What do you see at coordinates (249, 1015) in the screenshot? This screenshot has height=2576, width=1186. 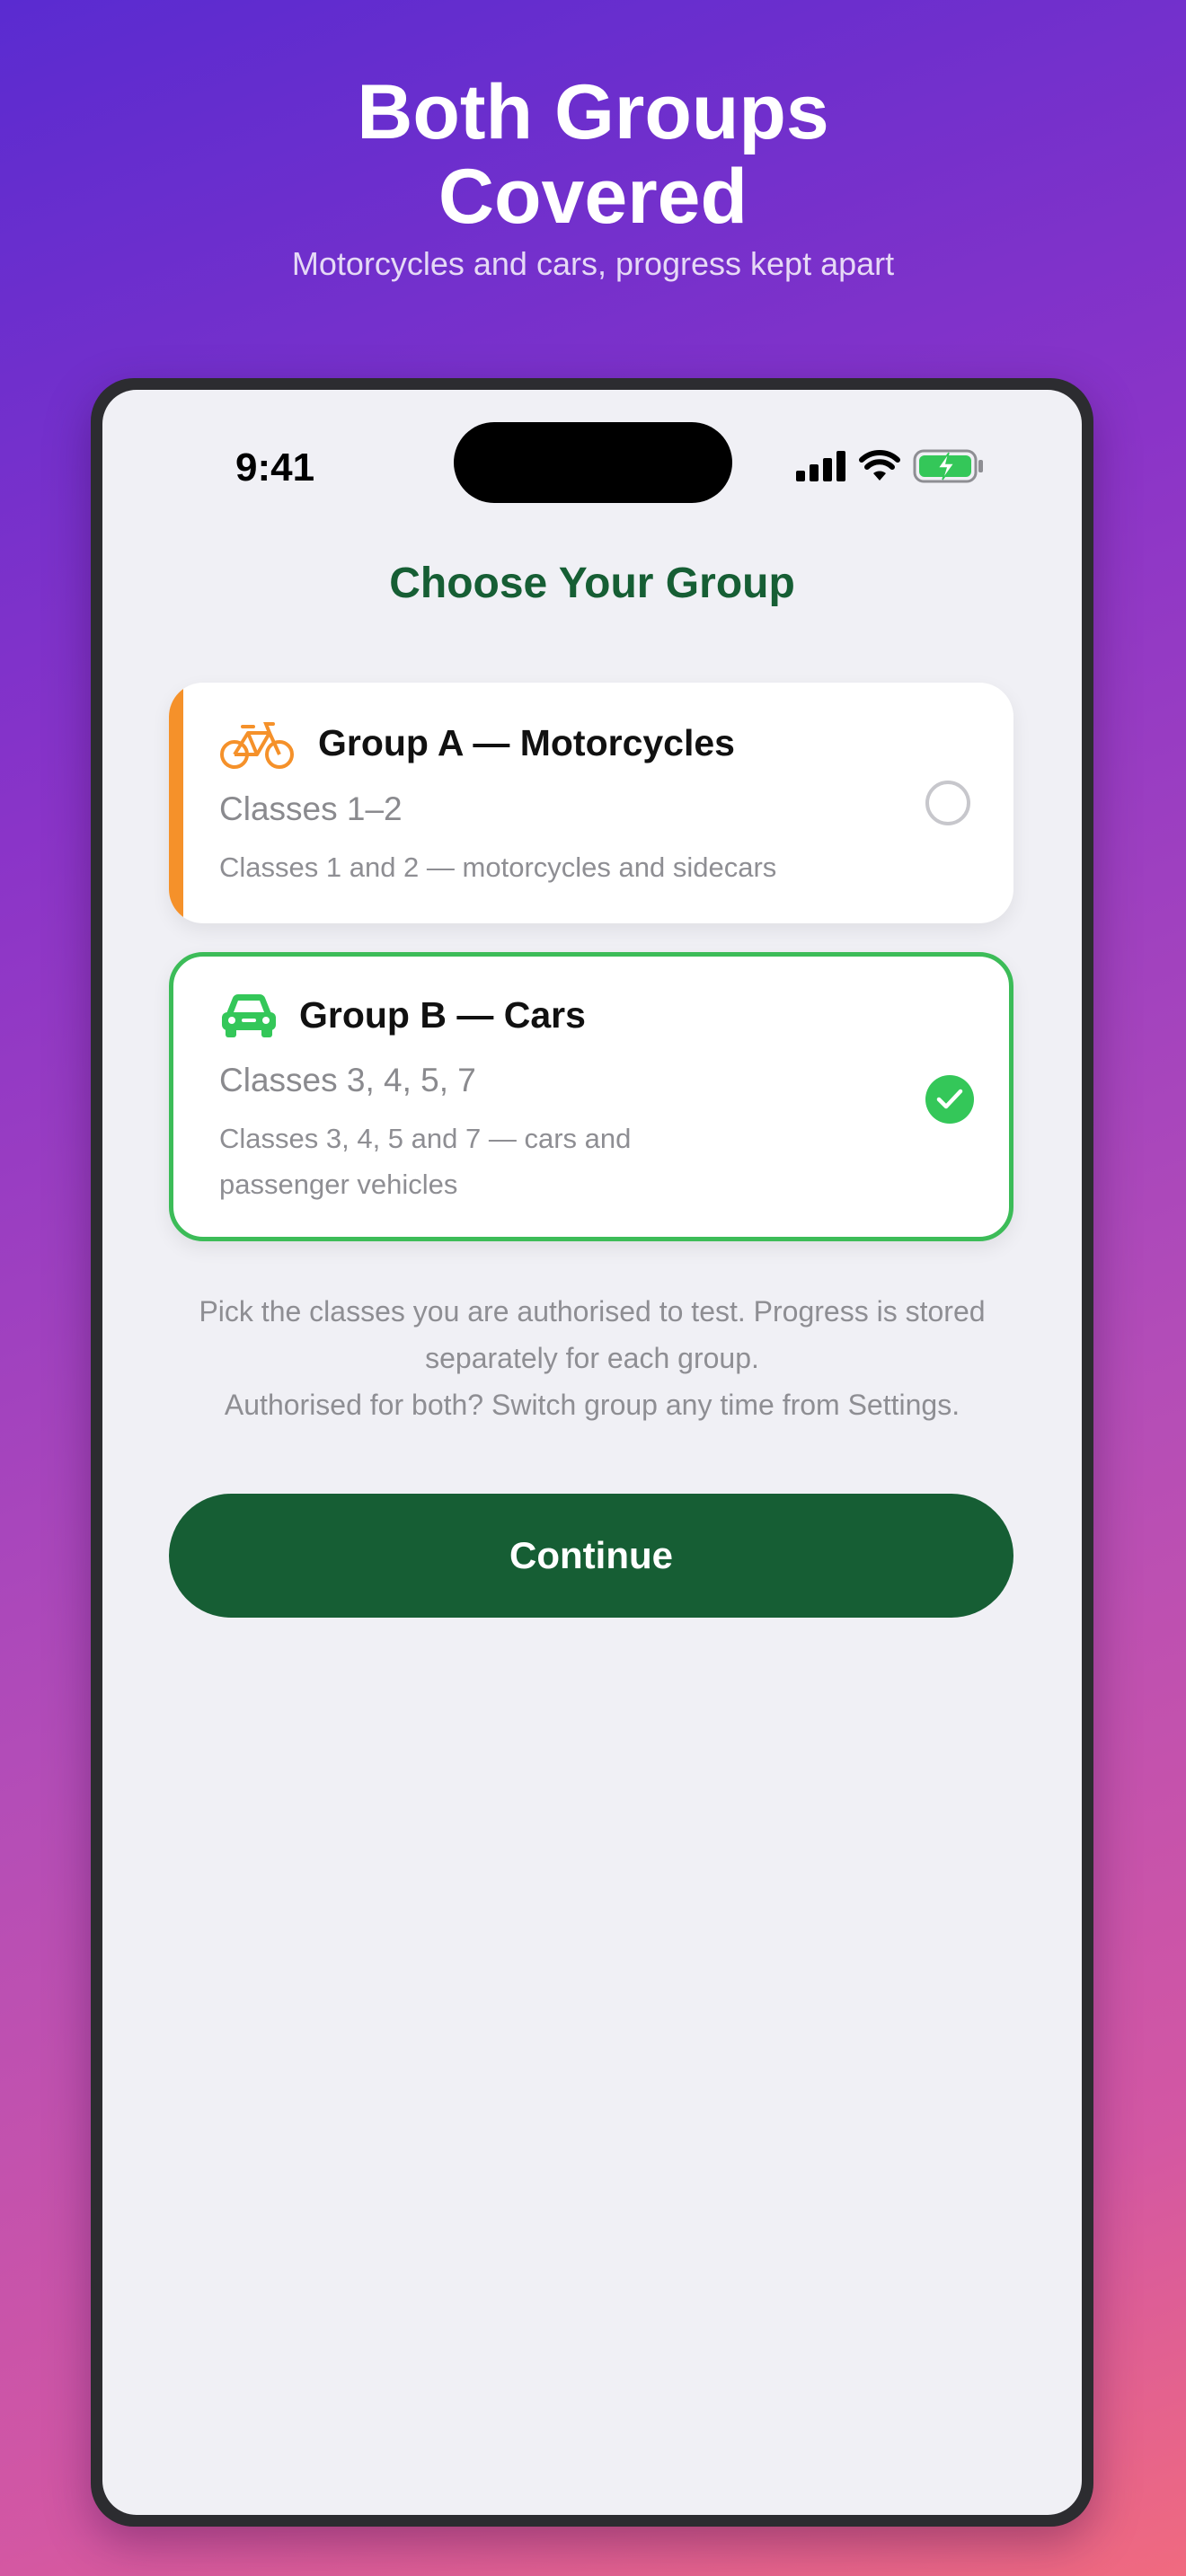 I see `car-icon` at bounding box center [249, 1015].